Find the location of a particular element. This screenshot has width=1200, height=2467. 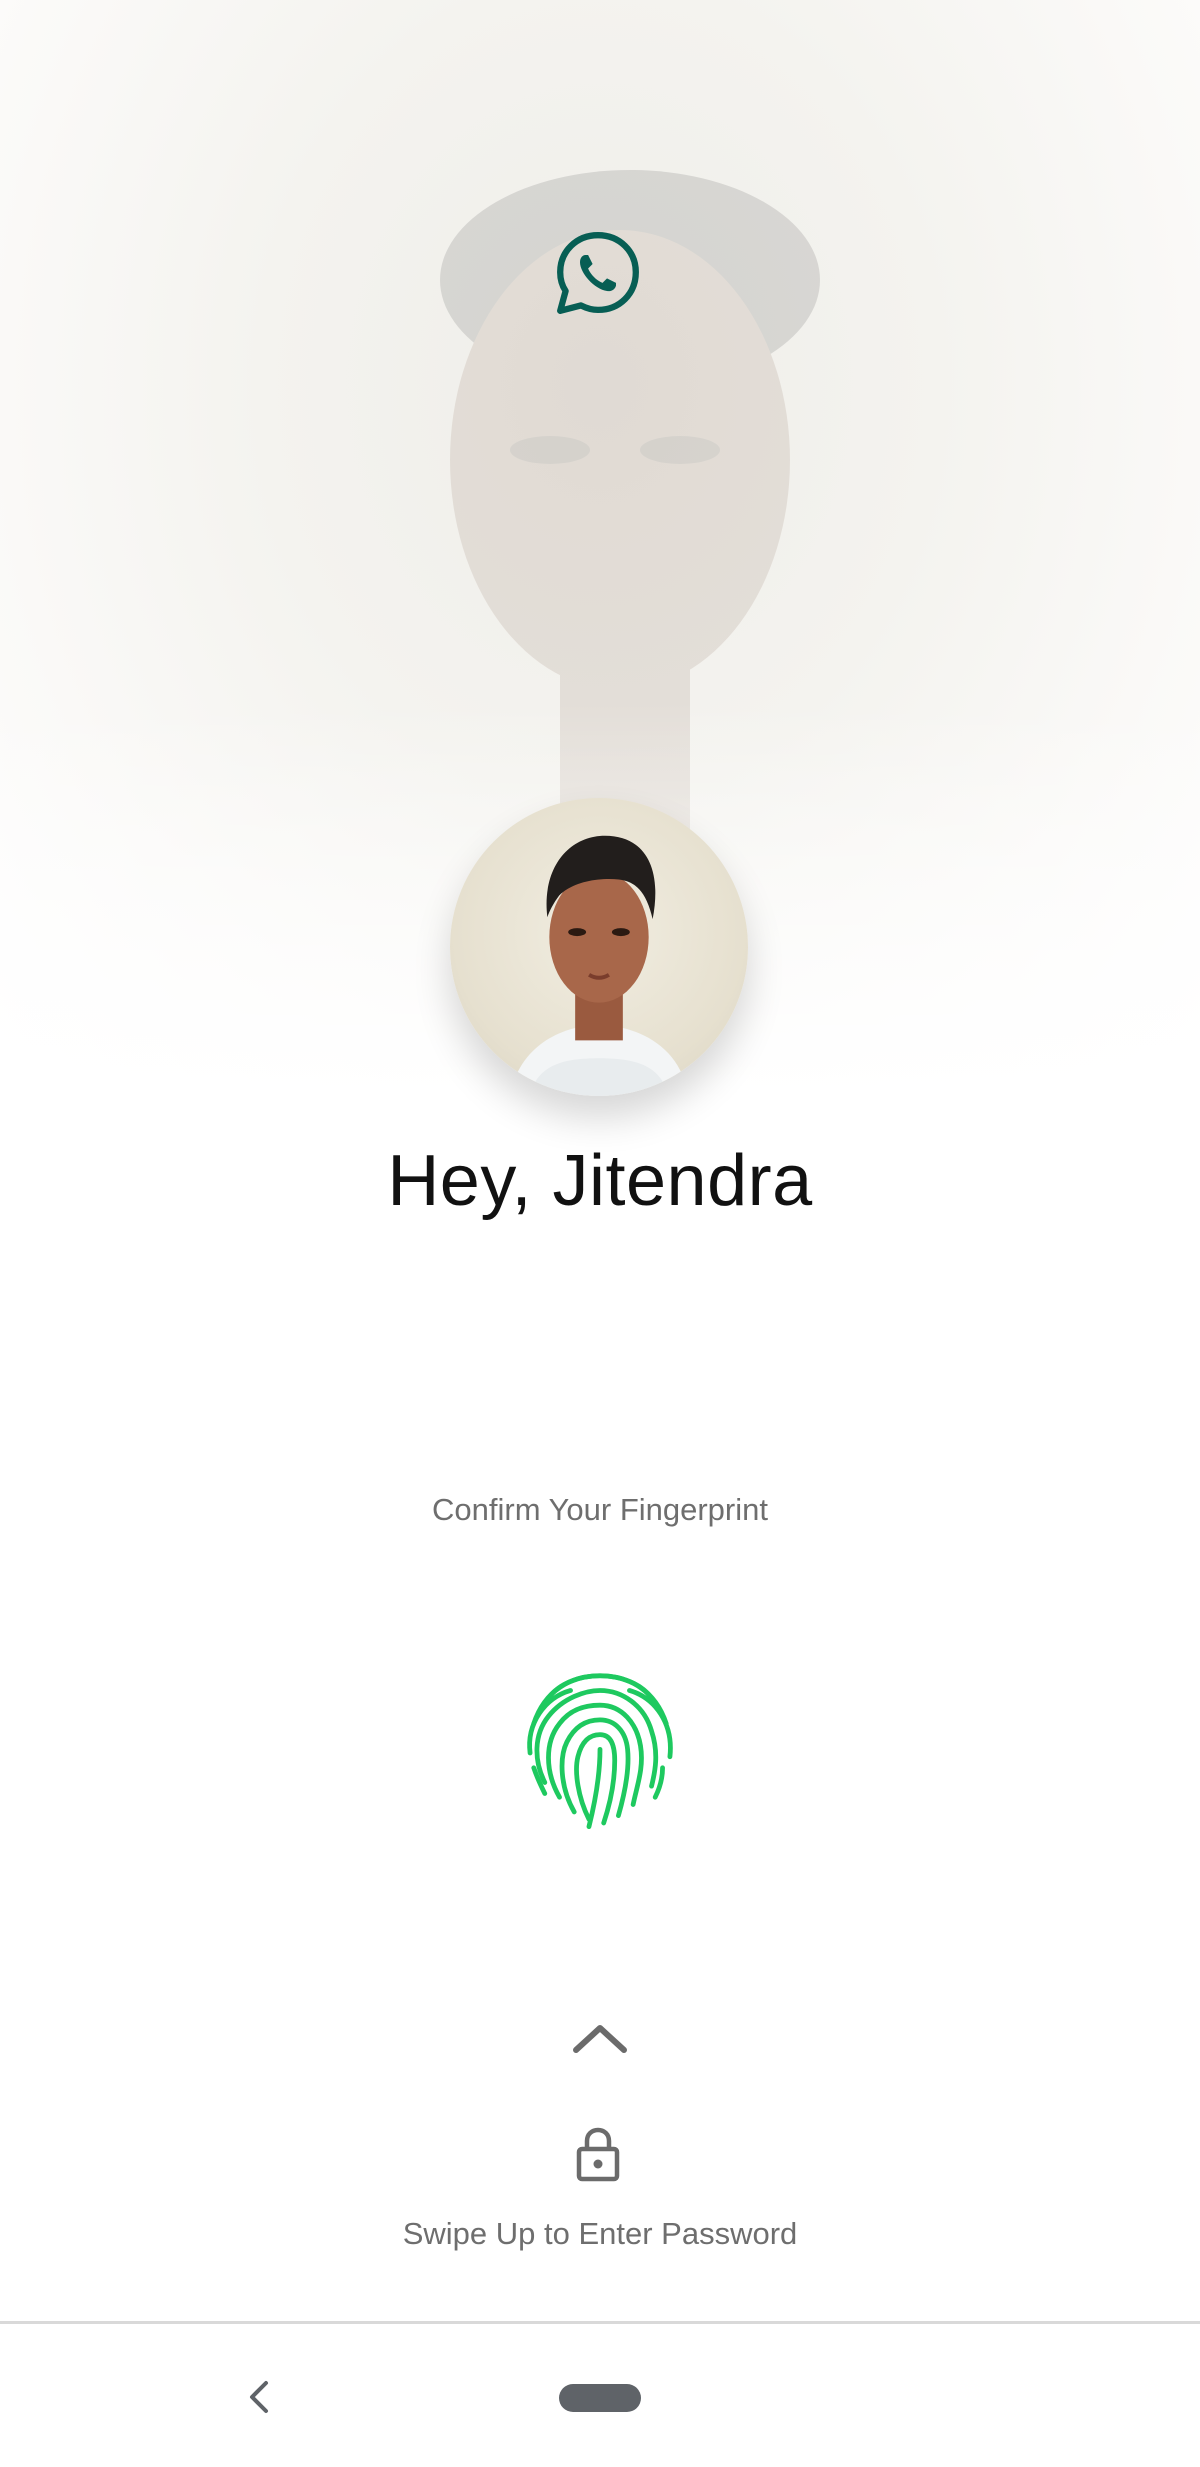

greeting-title: Hey, Jitendra is located at coordinates (600, 1181).